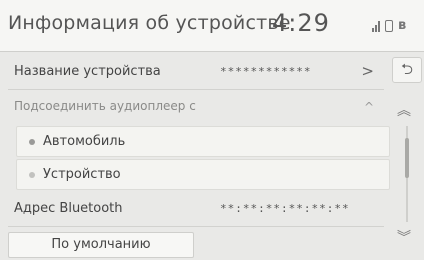 The width and height of the screenshot is (424, 260). Describe the element at coordinates (407, 70) in the screenshot. I see `back-button: ⮌` at that location.